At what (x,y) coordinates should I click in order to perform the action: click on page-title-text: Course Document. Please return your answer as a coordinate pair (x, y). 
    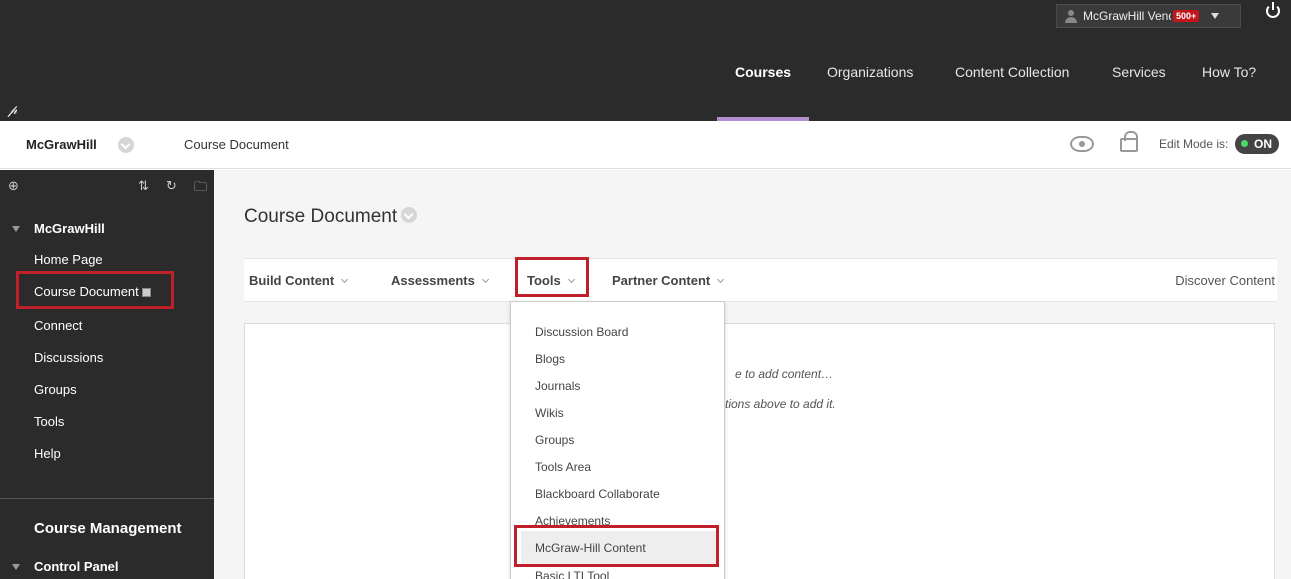
    Looking at the image, I should click on (321, 216).